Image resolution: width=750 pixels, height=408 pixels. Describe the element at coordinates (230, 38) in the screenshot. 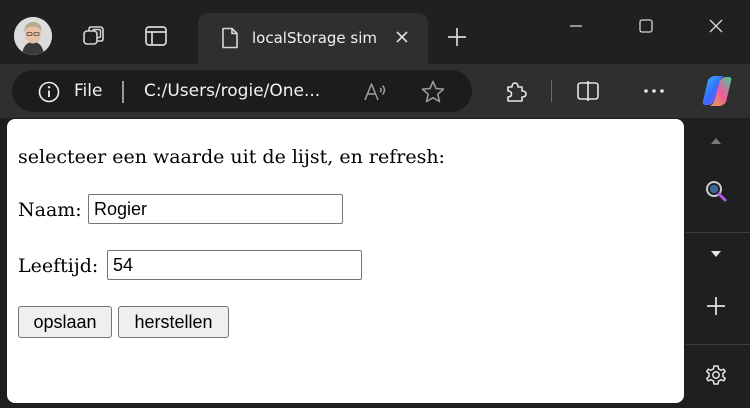

I see `document-icon` at that location.